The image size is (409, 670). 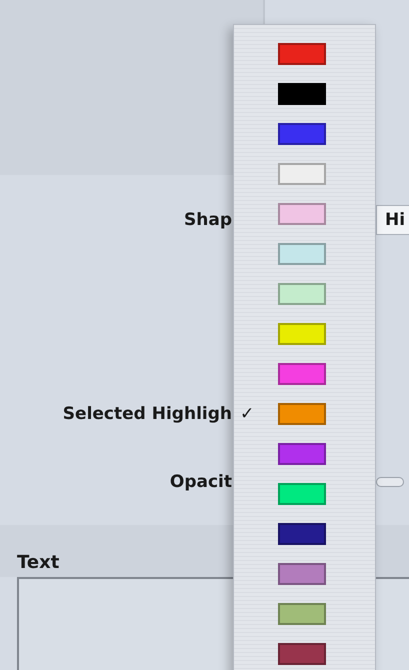 What do you see at coordinates (392, 220) in the screenshot?
I see `shape-field: Hi` at bounding box center [392, 220].